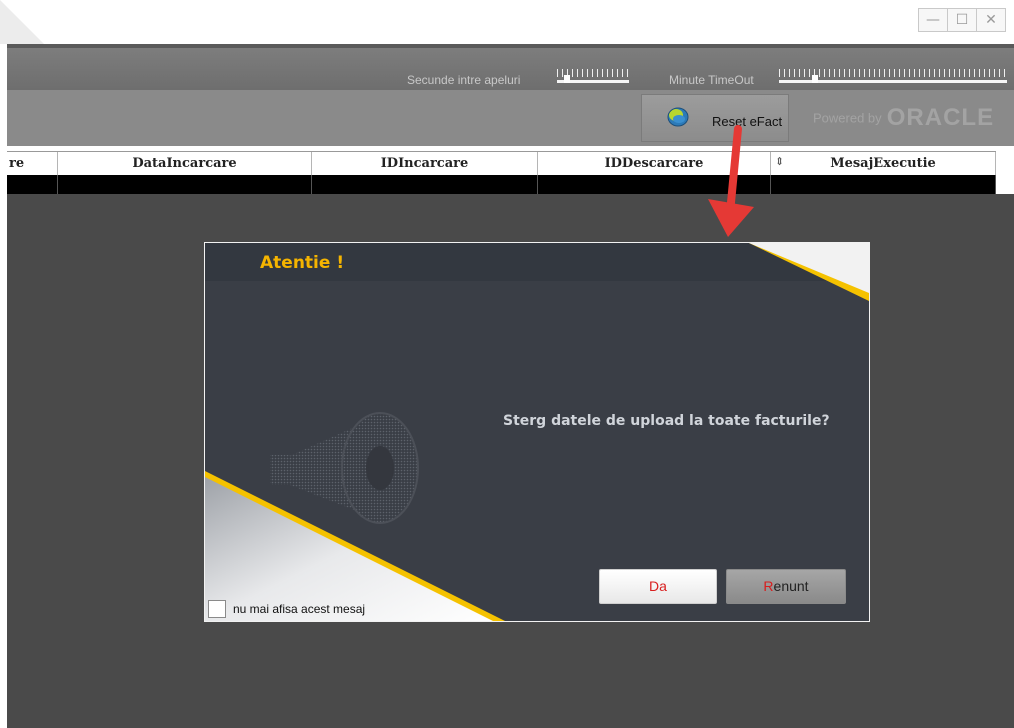 Image resolution: width=1014 pixels, height=728 pixels. What do you see at coordinates (507, 22) in the screenshot?
I see `title-bar: — ☐ ✕` at bounding box center [507, 22].